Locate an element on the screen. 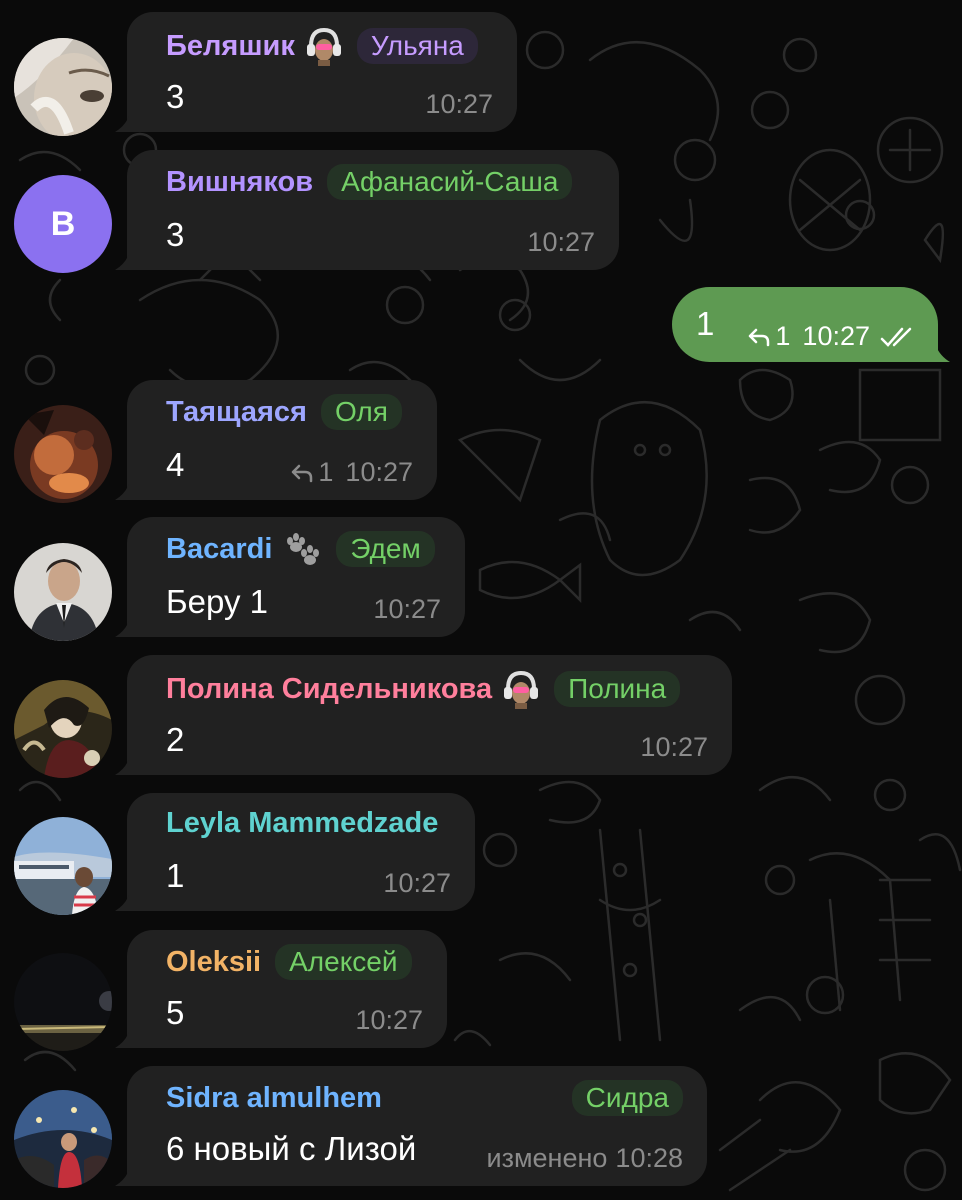 The height and width of the screenshot is (1200, 962). message-bubble: Вишняков Афанасий-Саша 3 10:27 is located at coordinates (367, 210).